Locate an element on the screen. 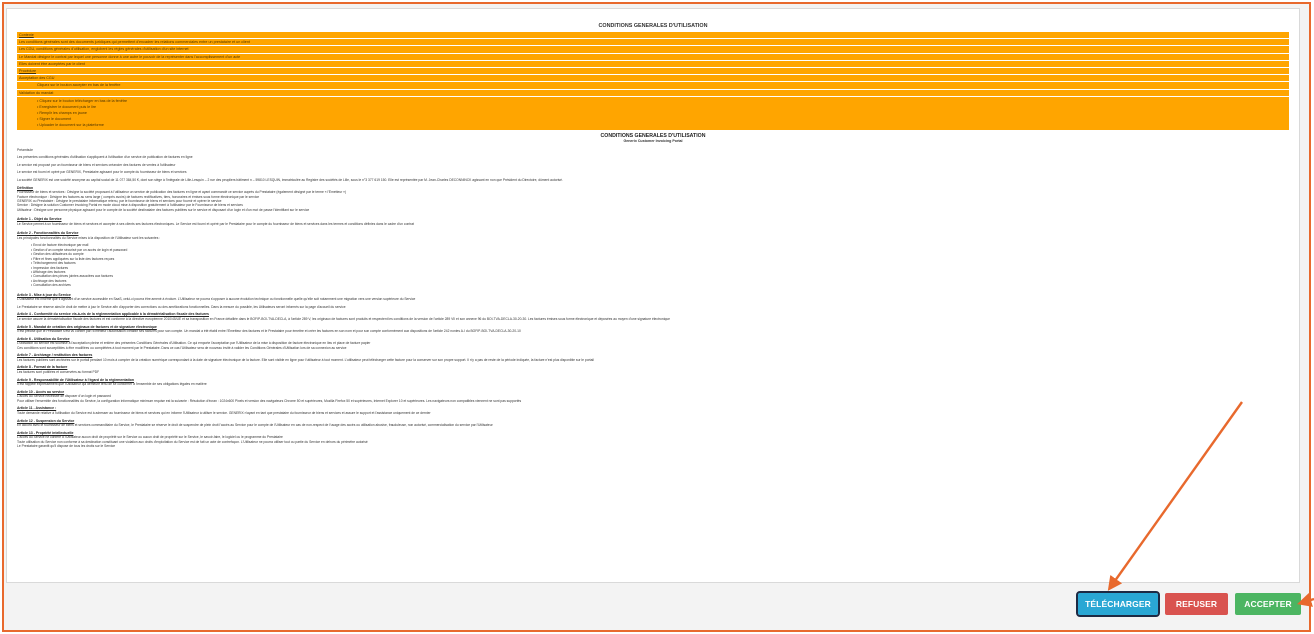  download-button: TÉLÉCHARGER is located at coordinates (1118, 604).